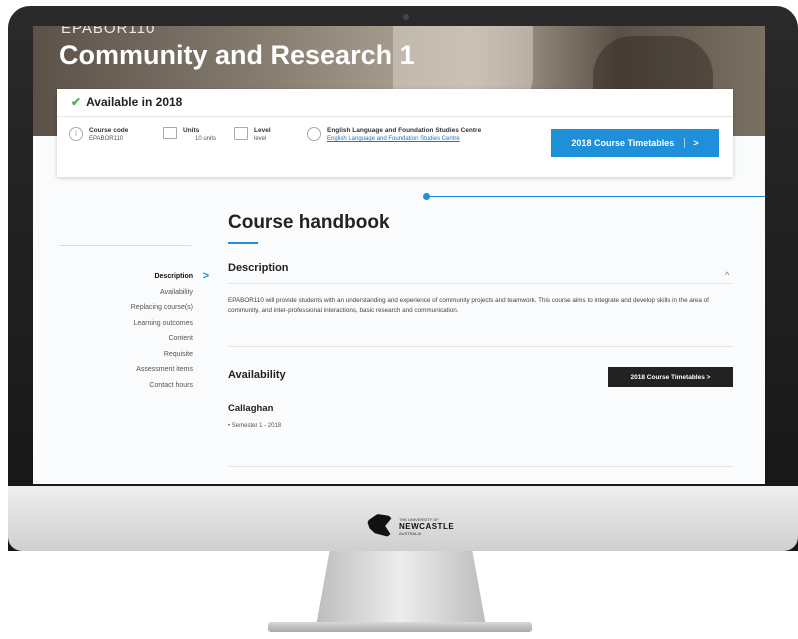 The width and height of the screenshot is (798, 639). Describe the element at coordinates (164, 369) in the screenshot. I see `sidebar-item-label: Assessment items` at that location.